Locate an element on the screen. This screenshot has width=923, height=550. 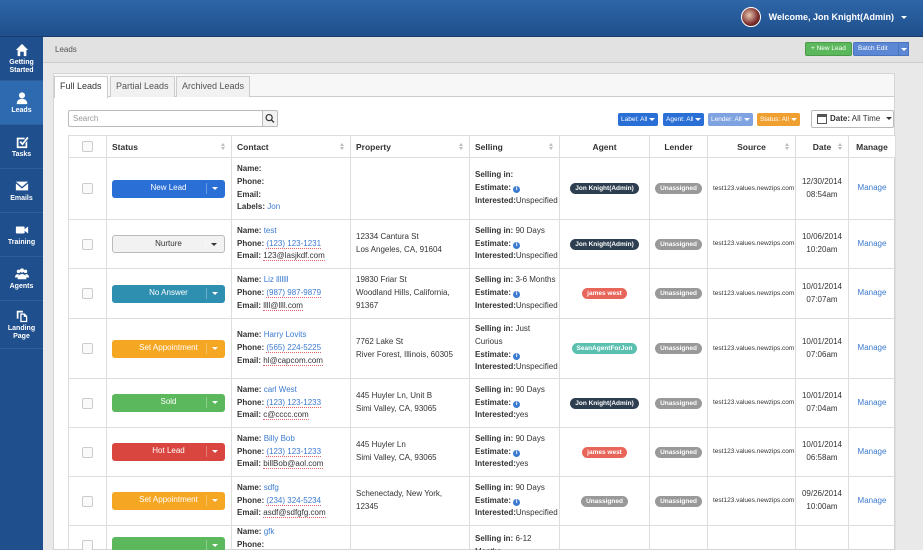
status-dropdown is located at coordinates (168, 543).